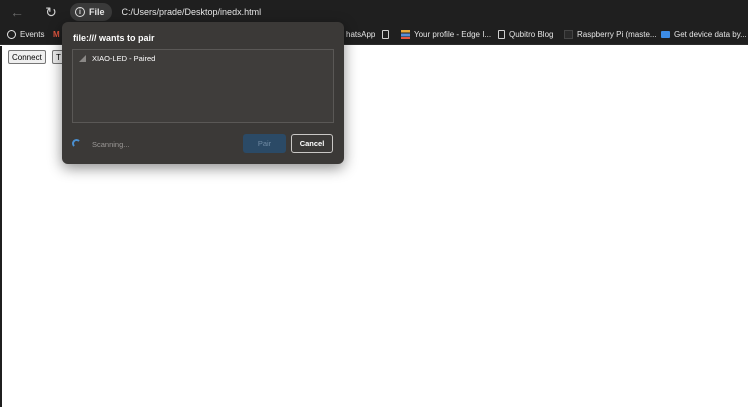 This screenshot has width=748, height=407. Describe the element at coordinates (27, 57) in the screenshot. I see `connect-button: Connect` at that location.